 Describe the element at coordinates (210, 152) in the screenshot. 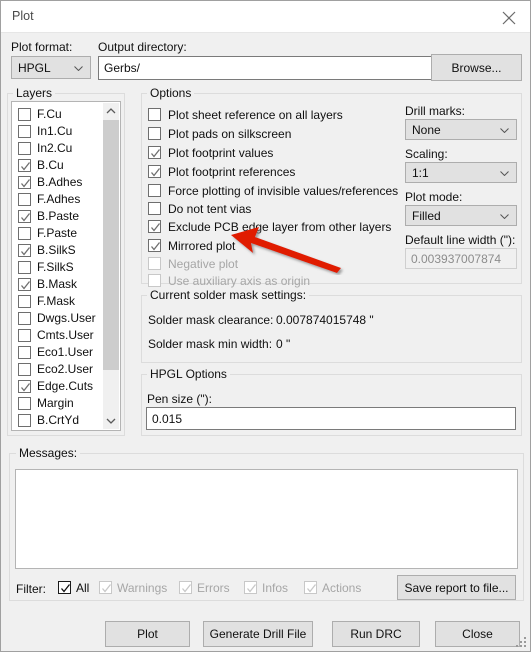

I see `option-checkbox-row: Plot footprint values` at that location.